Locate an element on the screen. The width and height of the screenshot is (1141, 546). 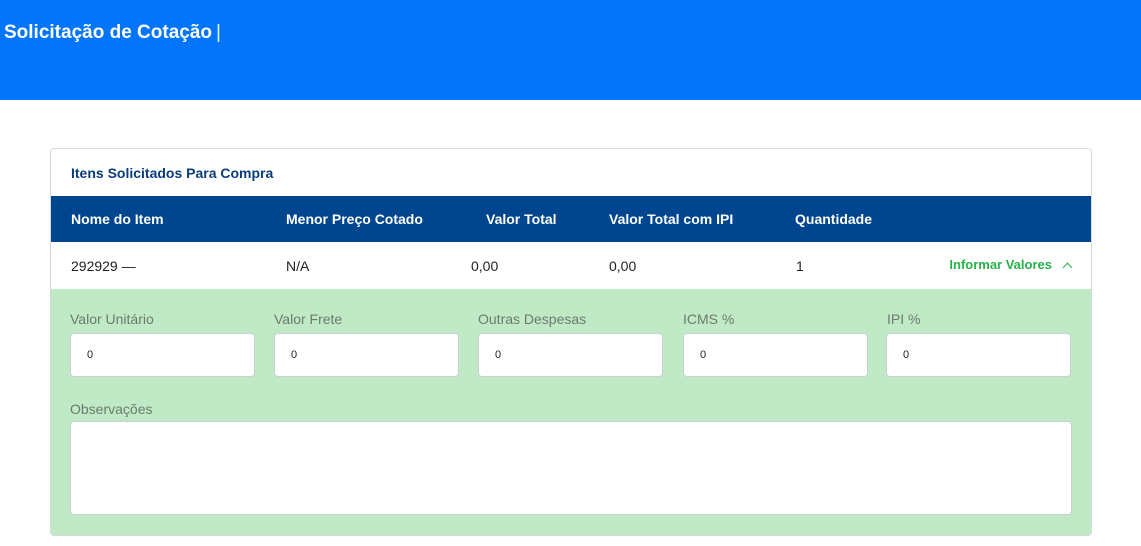
column-header-valor-total: Valor Total is located at coordinates (521, 219).